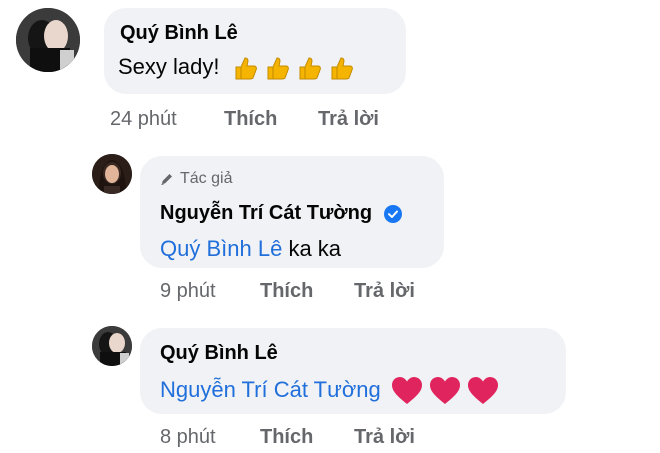  I want to click on comment-time: 8 phút, so click(188, 437).